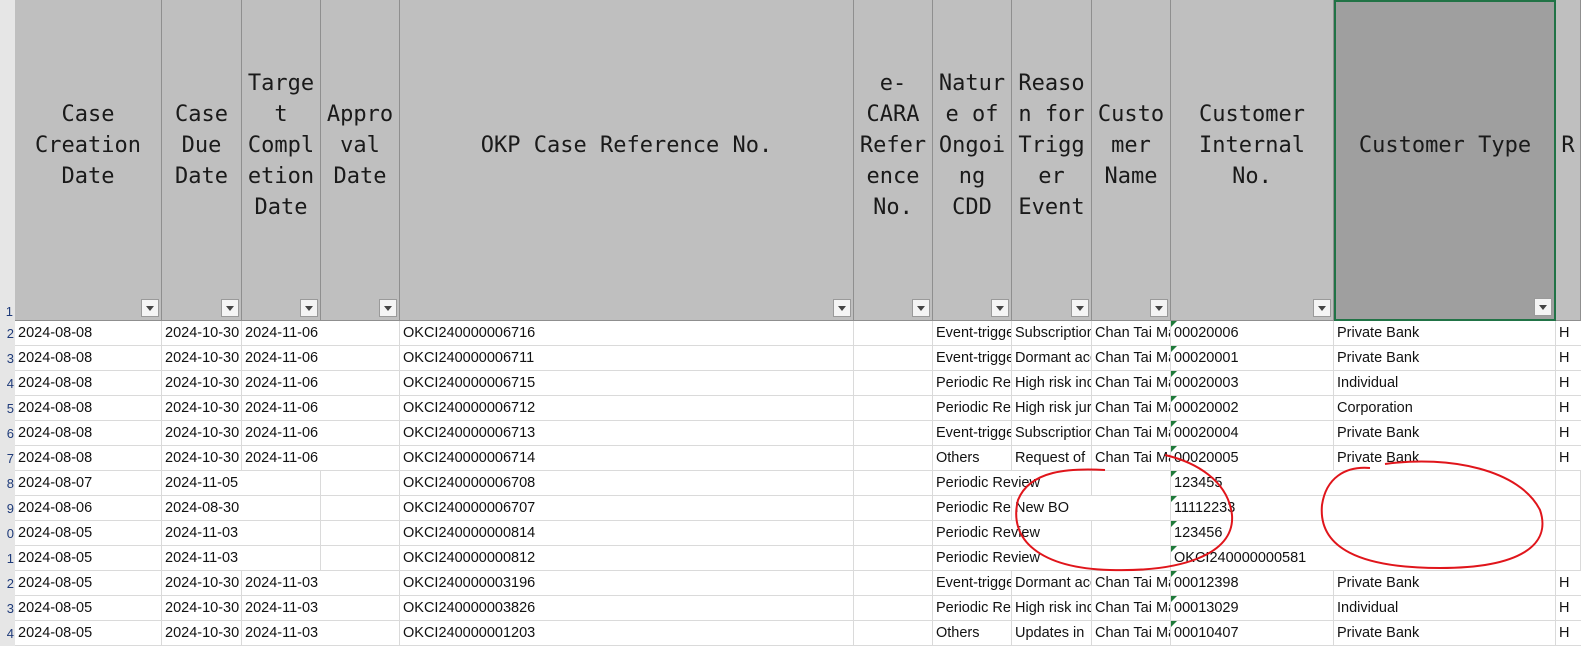  Describe the element at coordinates (1052, 160) in the screenshot. I see `column-header-7: Reaso n for Trigg er Event` at that location.